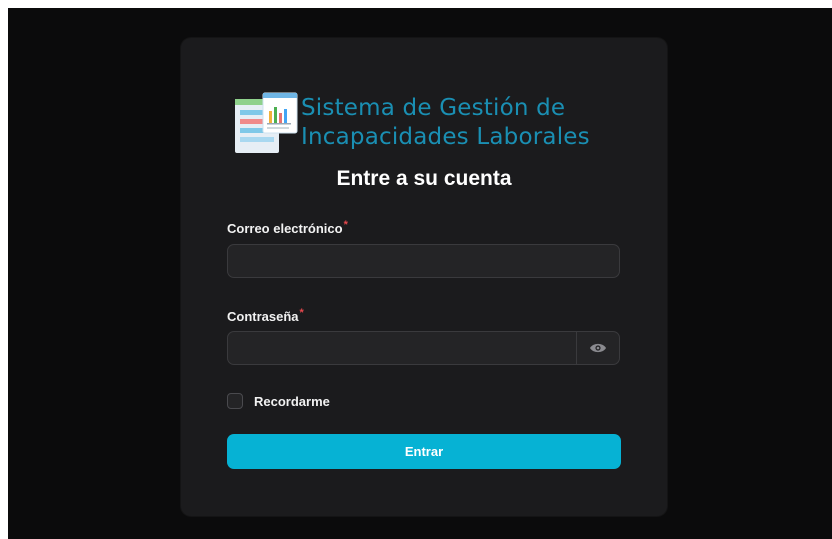  Describe the element at coordinates (235, 401) in the screenshot. I see `remember-me-checkbox` at that location.